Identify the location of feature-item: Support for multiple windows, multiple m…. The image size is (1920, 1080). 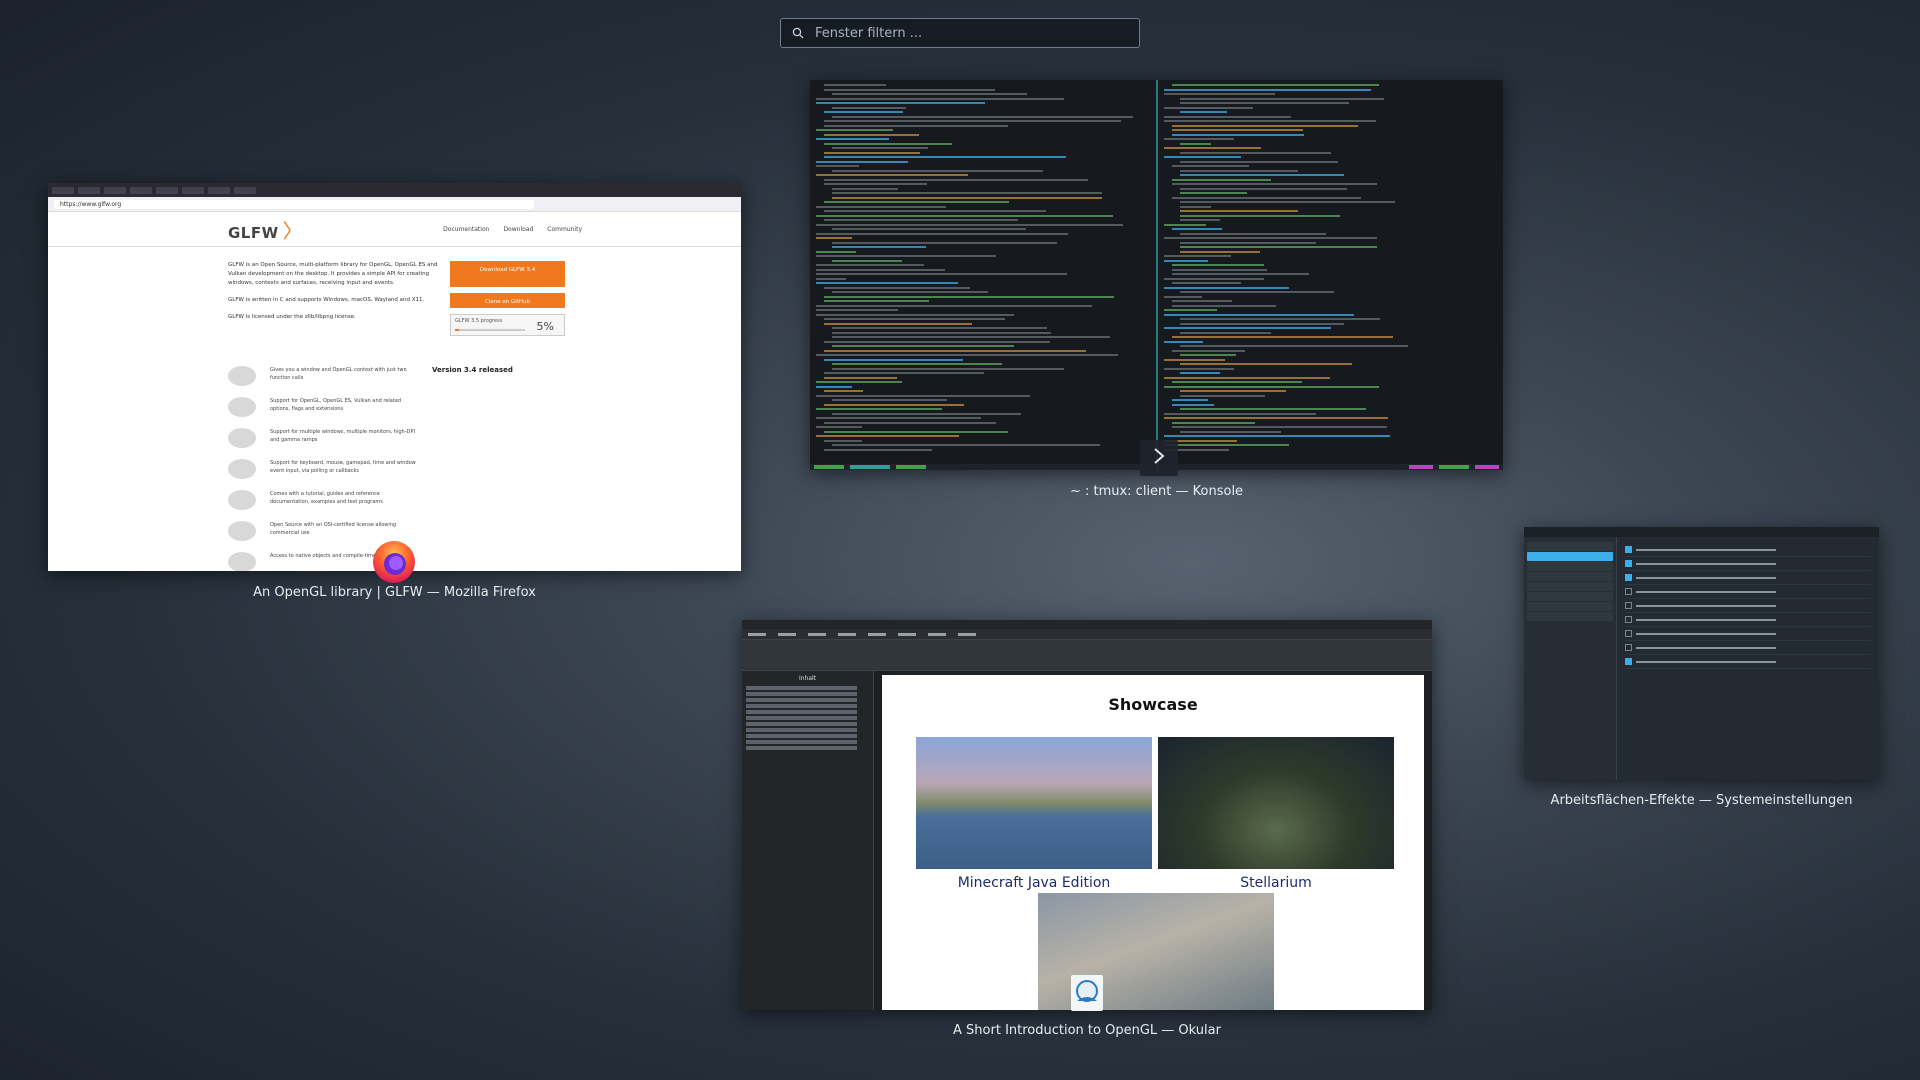
(323, 443).